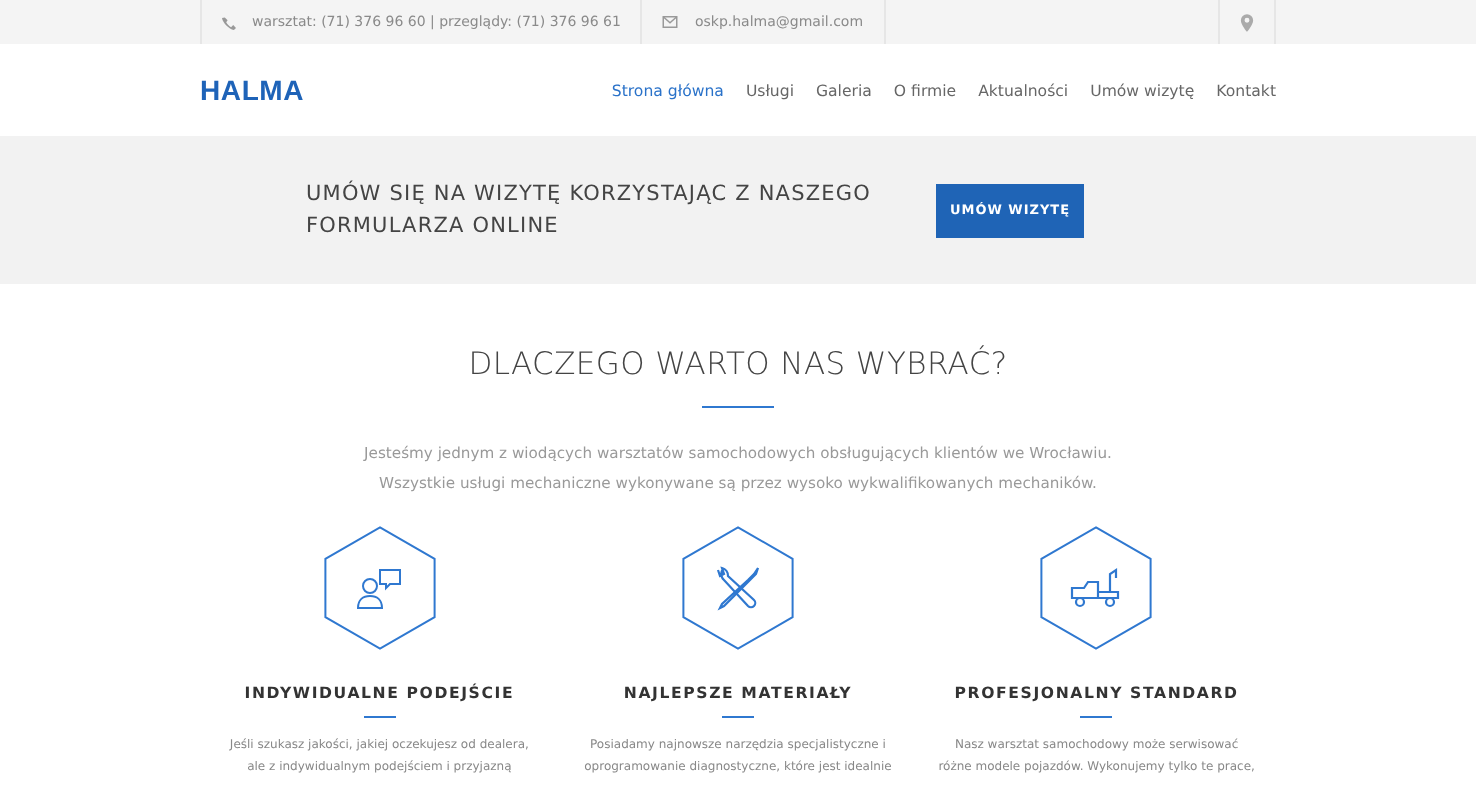  I want to click on tow-truck-icon, so click(1096, 588).